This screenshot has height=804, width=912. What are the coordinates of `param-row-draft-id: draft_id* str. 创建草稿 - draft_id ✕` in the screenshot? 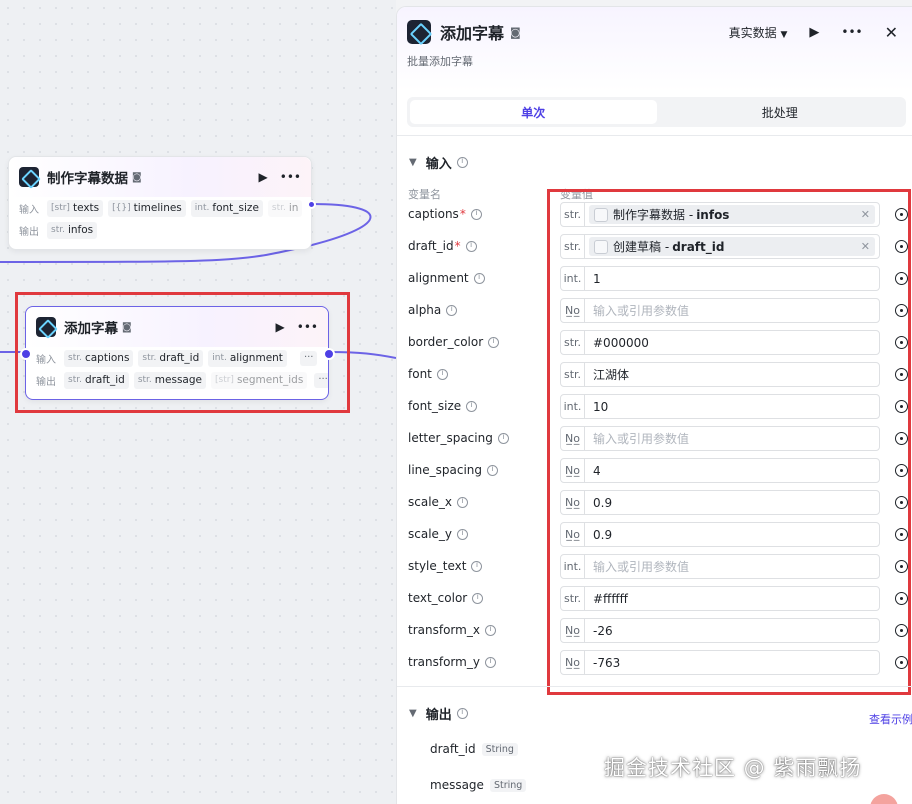 It's located at (654, 247).